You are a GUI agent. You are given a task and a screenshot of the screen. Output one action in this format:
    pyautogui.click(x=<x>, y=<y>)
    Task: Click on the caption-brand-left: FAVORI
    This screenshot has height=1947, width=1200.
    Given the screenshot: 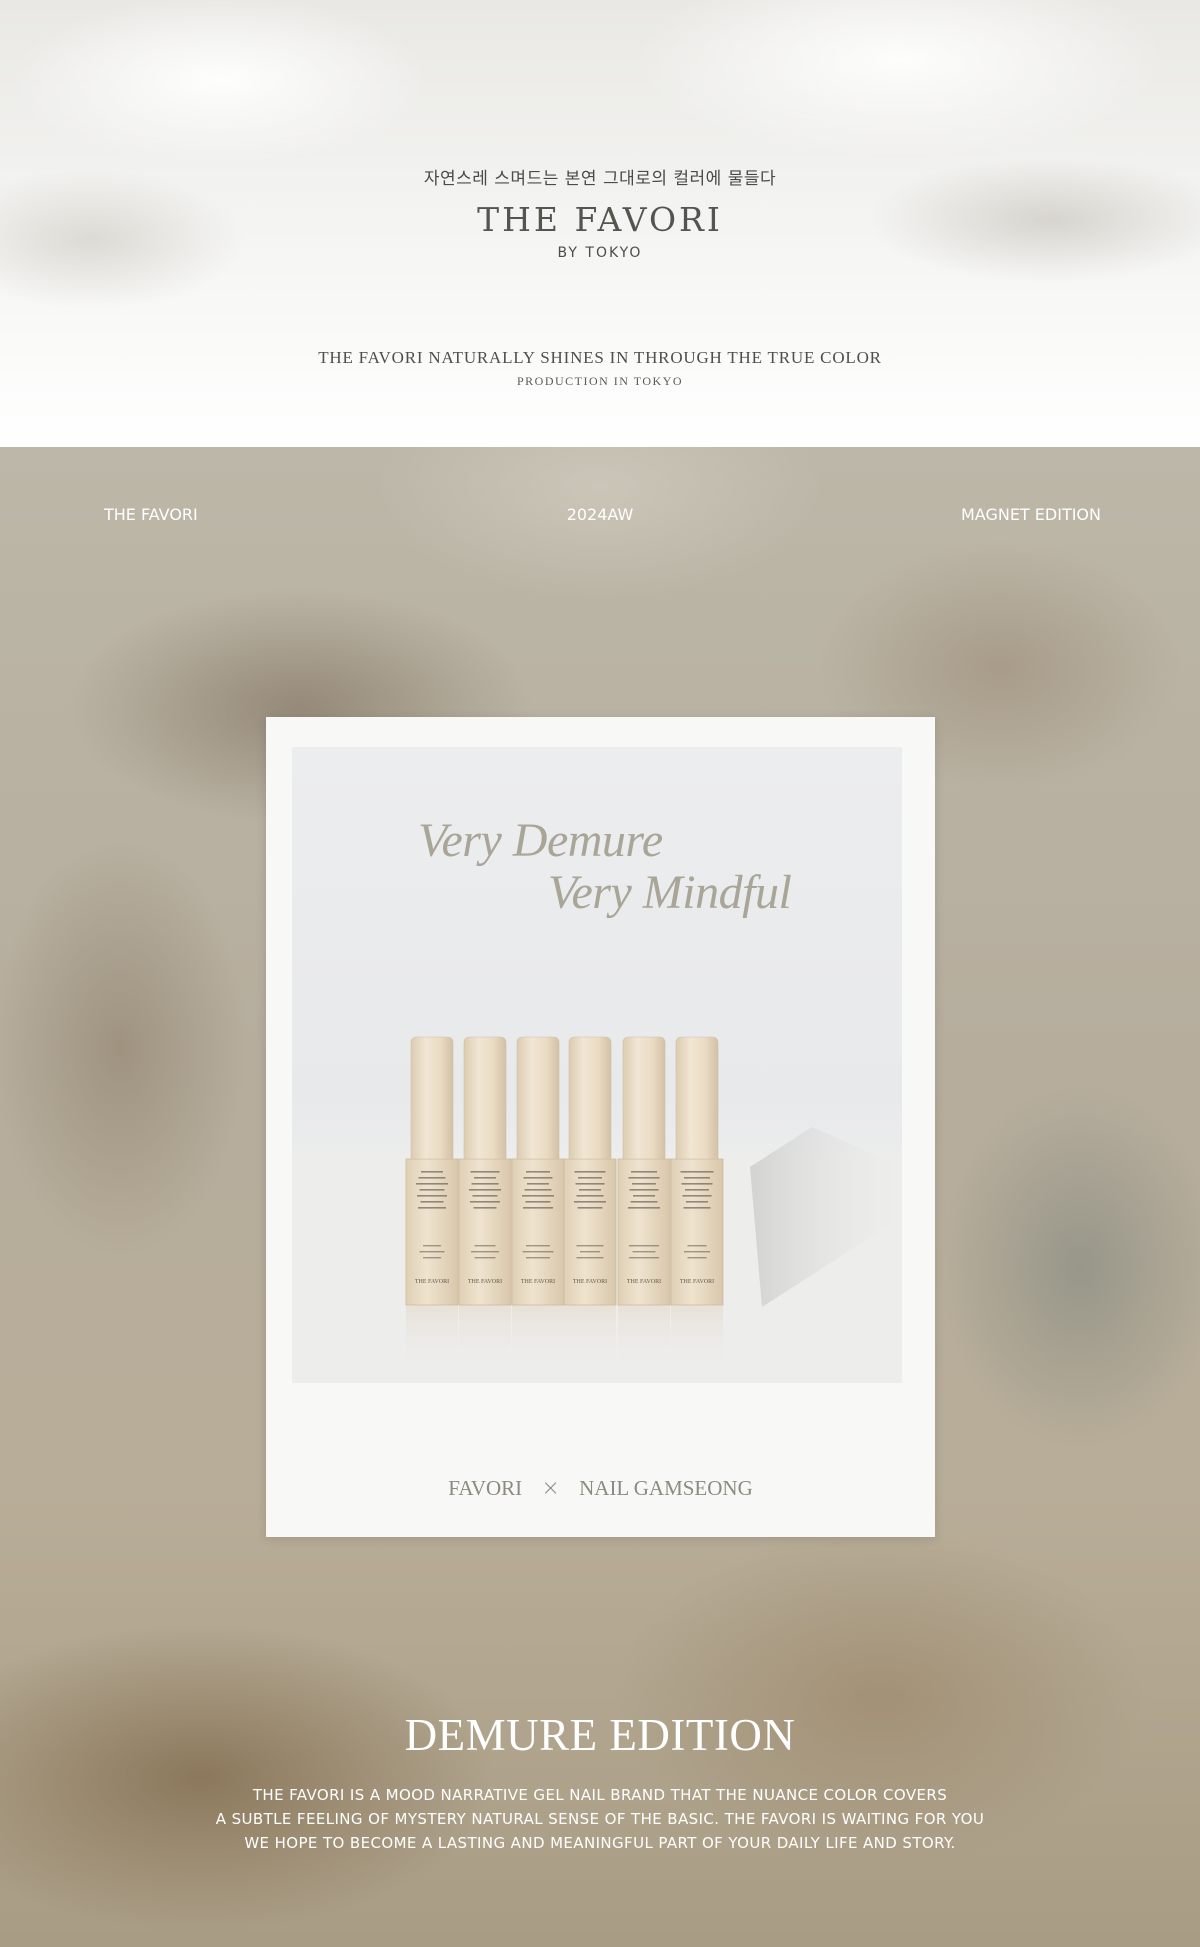 What is the action you would take?
    pyautogui.click(x=485, y=1487)
    